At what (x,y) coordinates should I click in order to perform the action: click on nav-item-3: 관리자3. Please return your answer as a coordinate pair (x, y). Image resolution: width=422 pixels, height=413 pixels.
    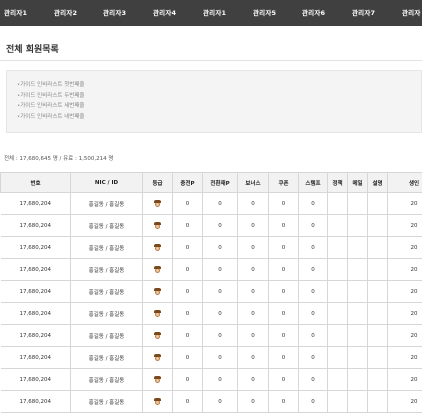
    Looking at the image, I should click on (114, 13).